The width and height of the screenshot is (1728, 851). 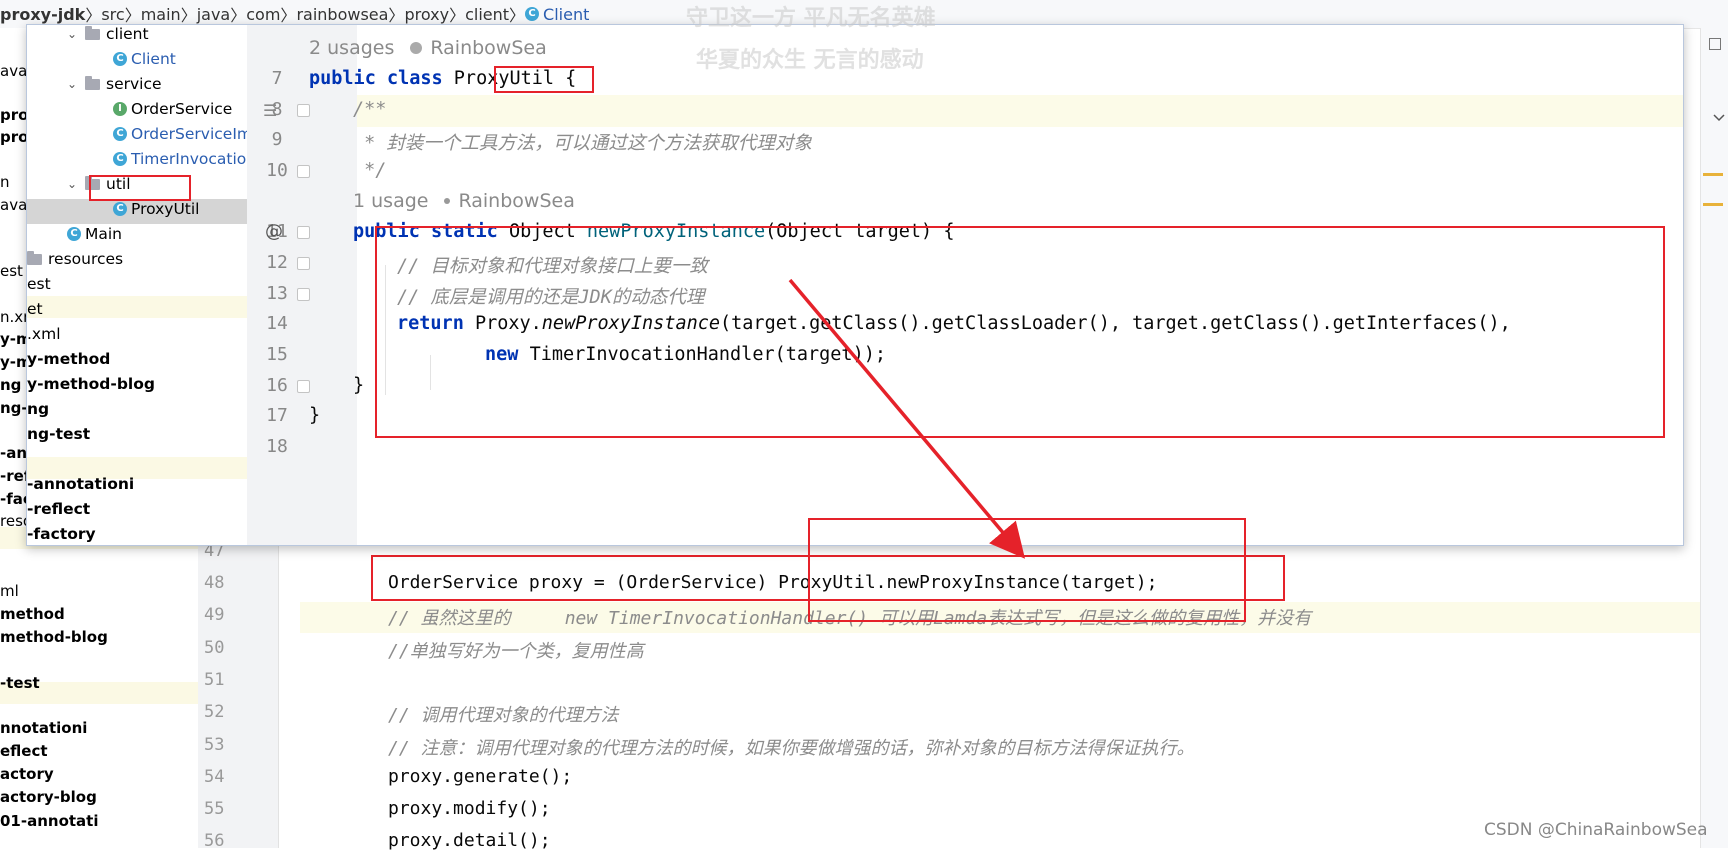 I want to click on watermark-top: 守卫这一方 平凡无名英雄, so click(x=811, y=18).